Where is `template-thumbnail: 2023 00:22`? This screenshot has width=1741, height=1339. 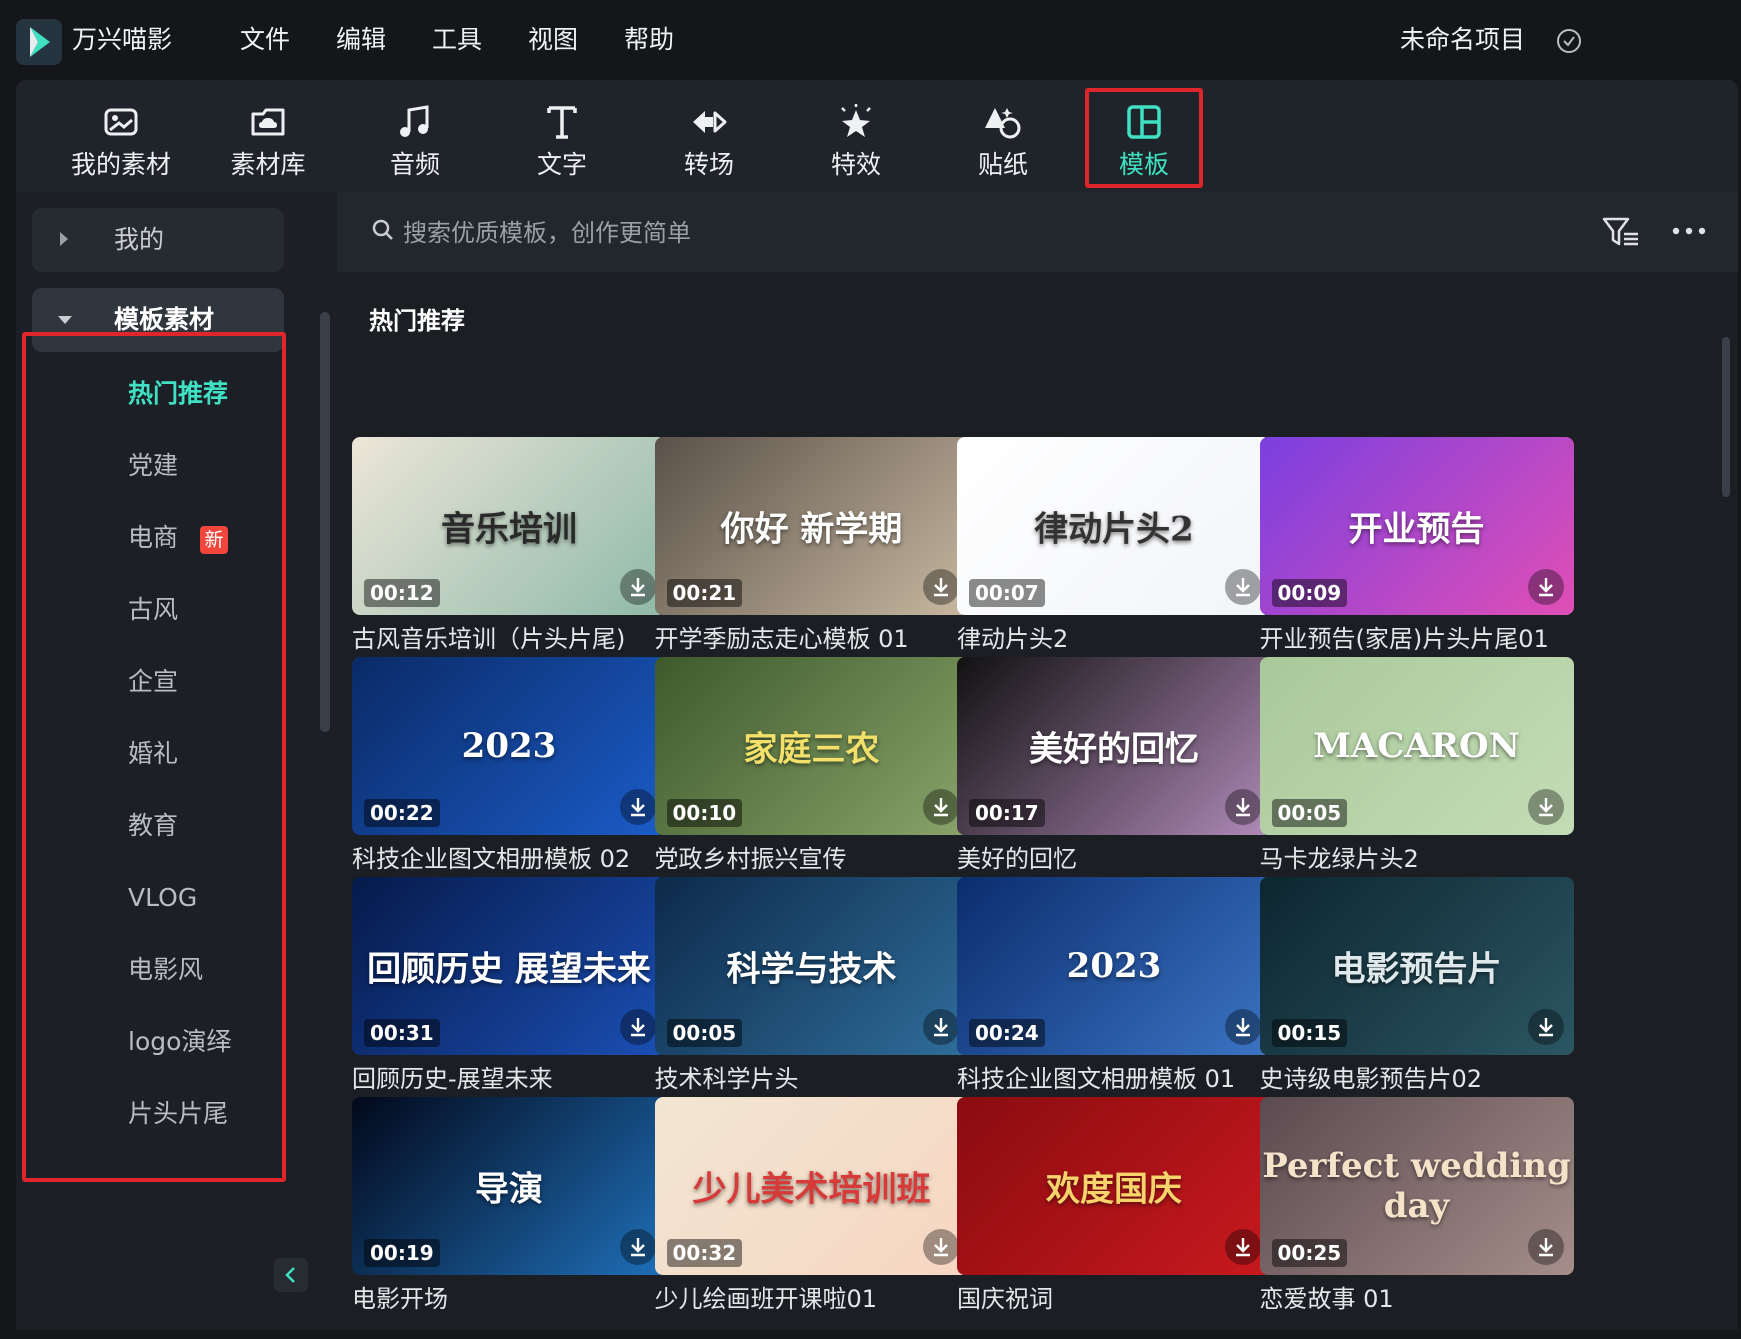 template-thumbnail: 2023 00:22 is located at coordinates (509, 746).